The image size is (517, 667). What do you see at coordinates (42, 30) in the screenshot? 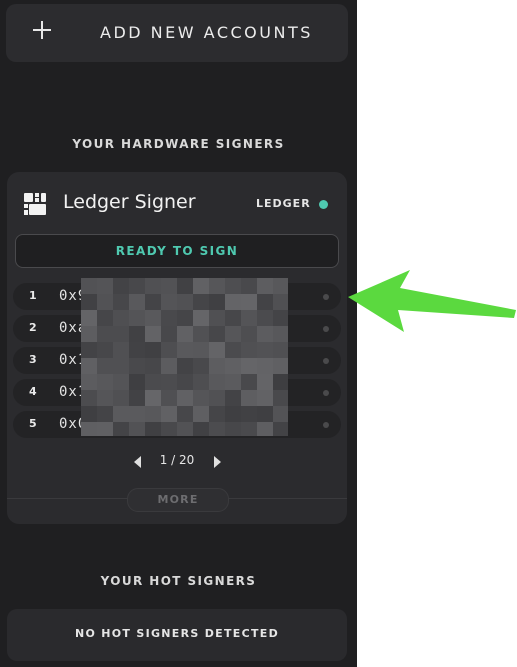
I see `plus-icon` at bounding box center [42, 30].